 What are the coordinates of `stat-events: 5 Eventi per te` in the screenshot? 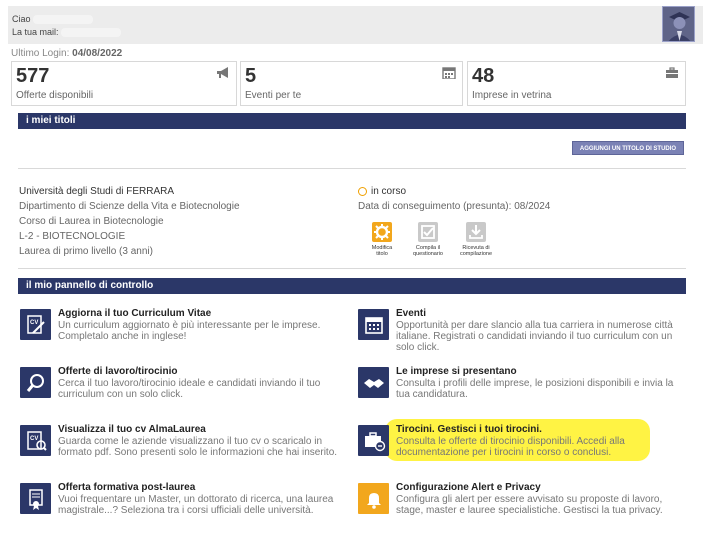 It's located at (351, 83).